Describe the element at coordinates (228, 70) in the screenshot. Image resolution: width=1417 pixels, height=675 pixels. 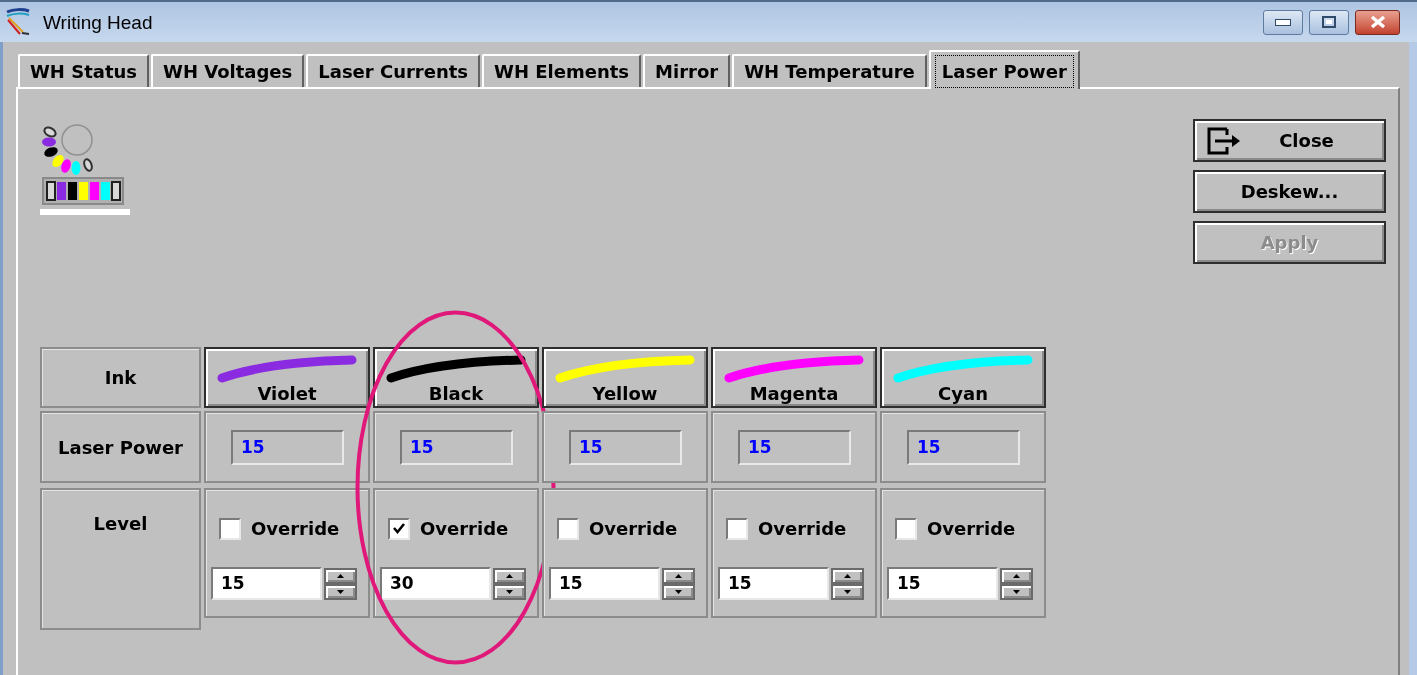
I see `tab: WH Voltages` at that location.